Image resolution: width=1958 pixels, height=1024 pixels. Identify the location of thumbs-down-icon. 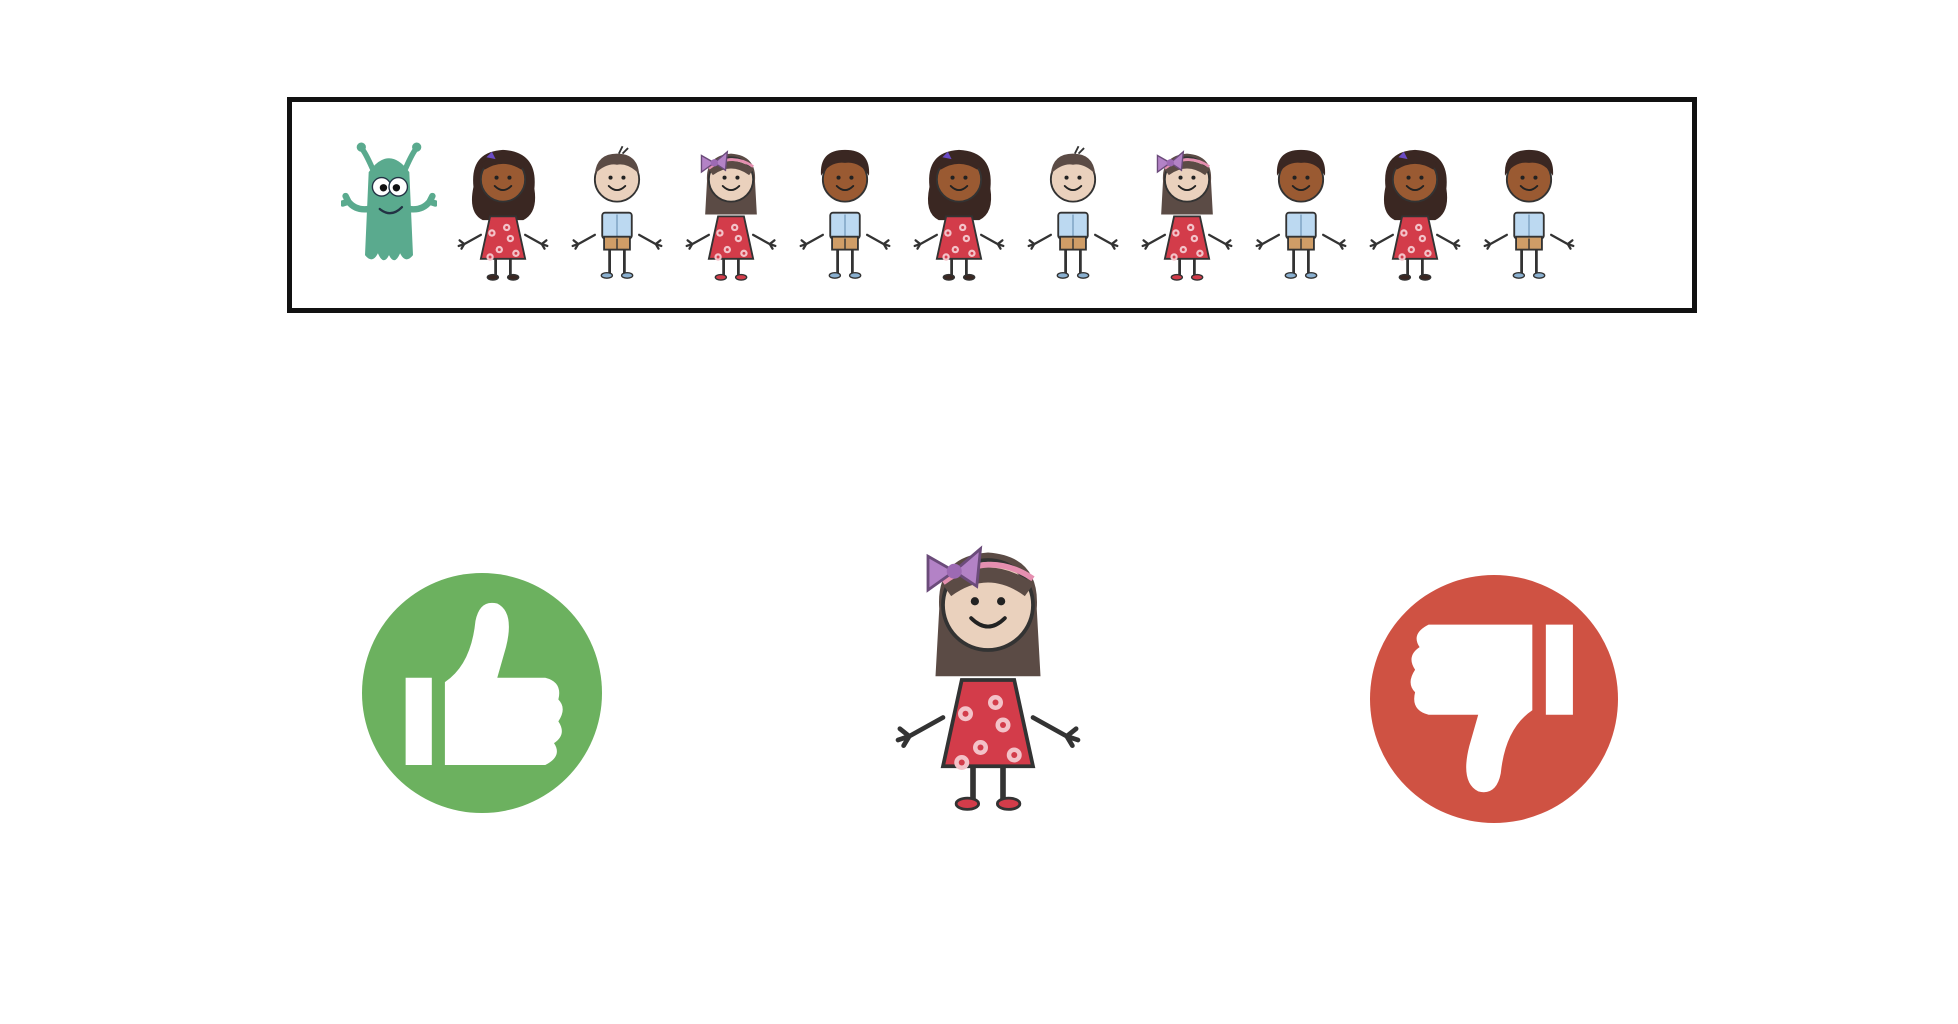
(1491, 708).